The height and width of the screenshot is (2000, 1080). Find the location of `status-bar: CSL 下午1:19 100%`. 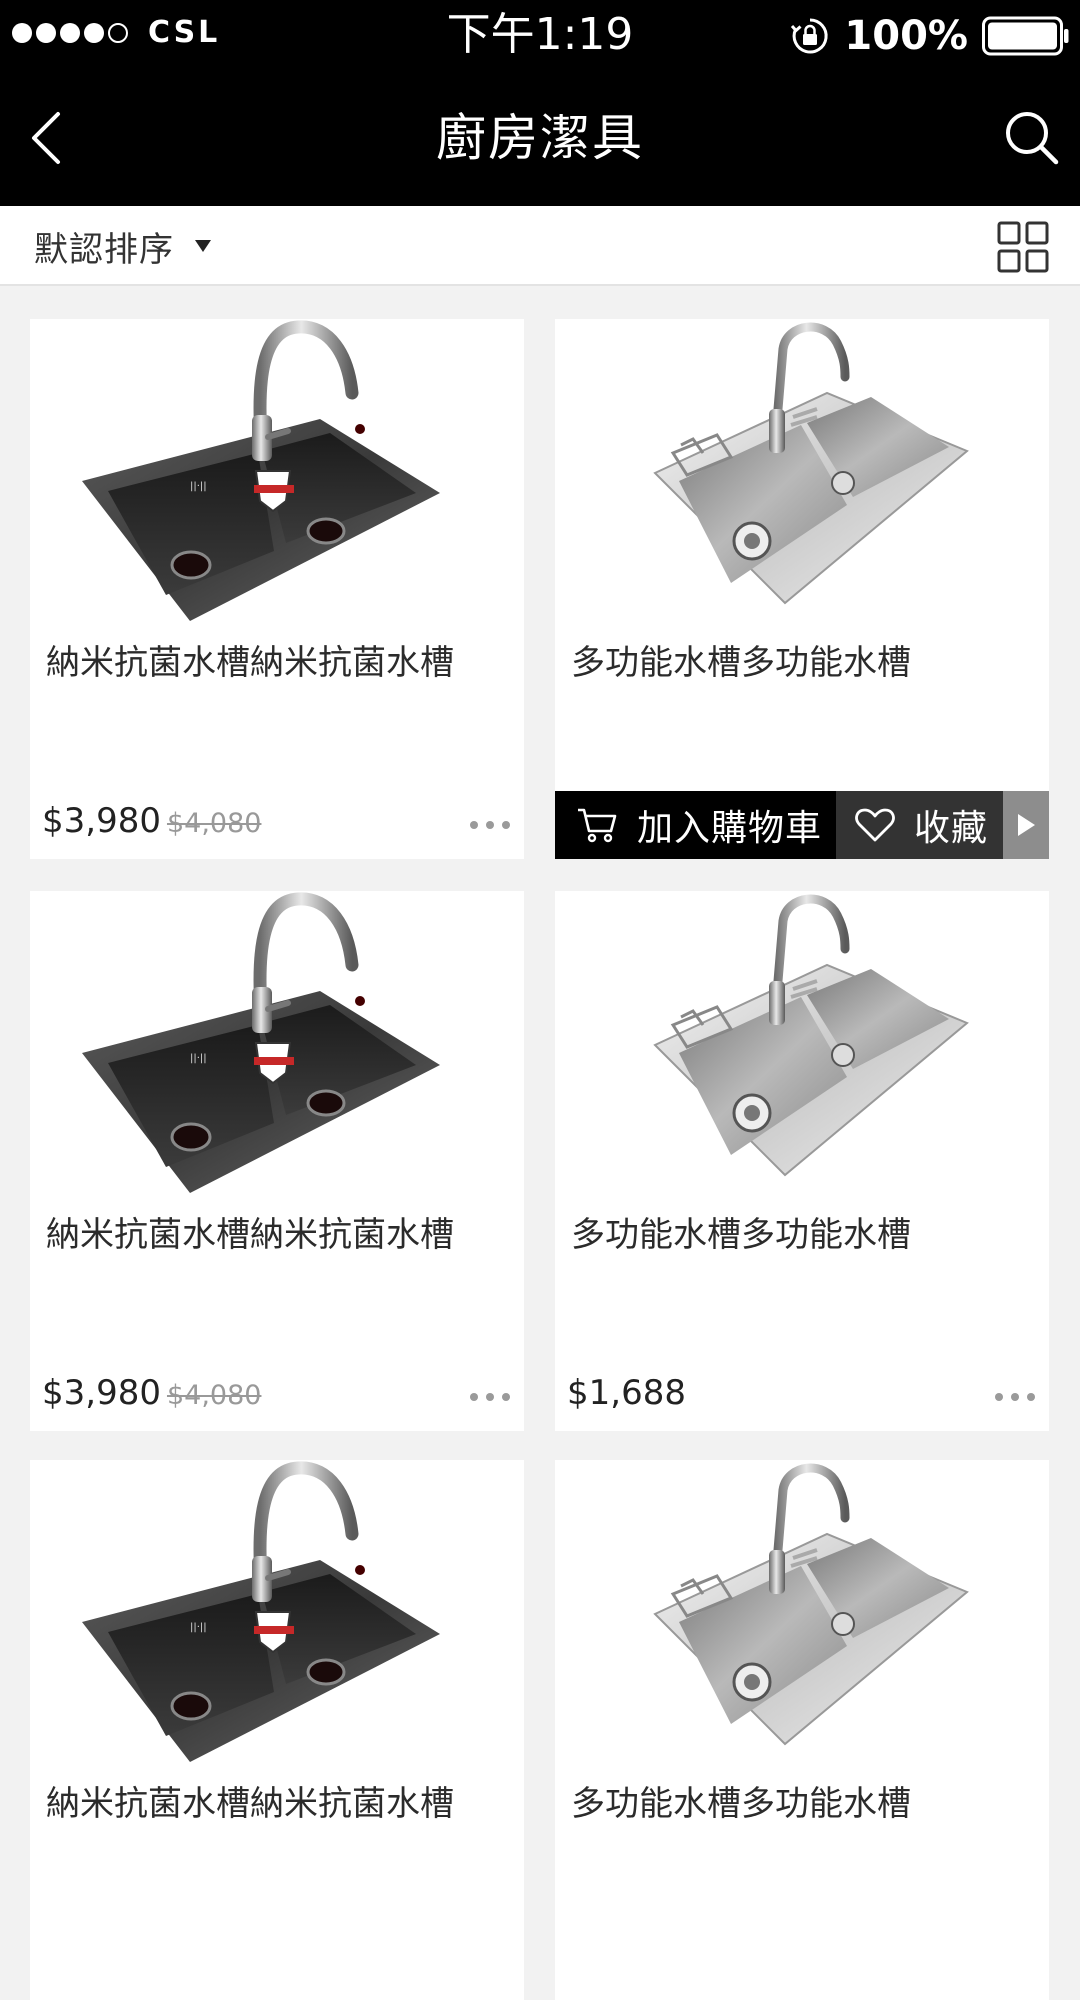

status-bar: CSL 下午1:19 100% is located at coordinates (540, 35).